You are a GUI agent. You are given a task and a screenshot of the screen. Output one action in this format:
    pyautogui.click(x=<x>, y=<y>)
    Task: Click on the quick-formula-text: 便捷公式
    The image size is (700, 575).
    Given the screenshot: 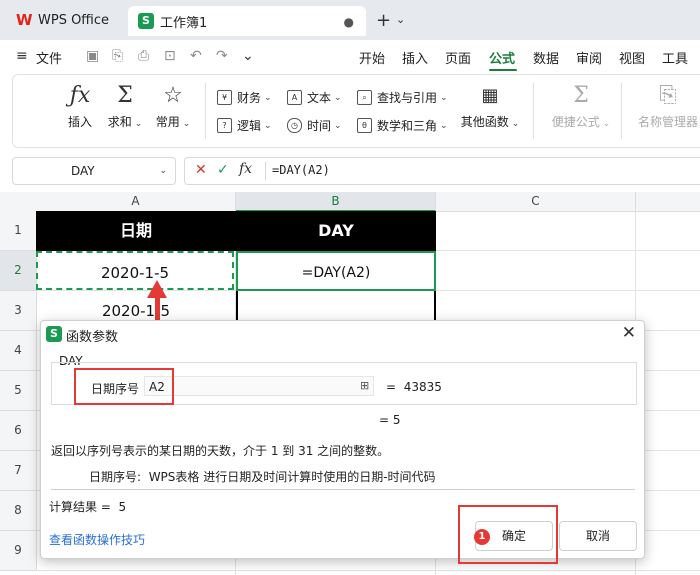 What is the action you would take?
    pyautogui.click(x=575, y=122)
    